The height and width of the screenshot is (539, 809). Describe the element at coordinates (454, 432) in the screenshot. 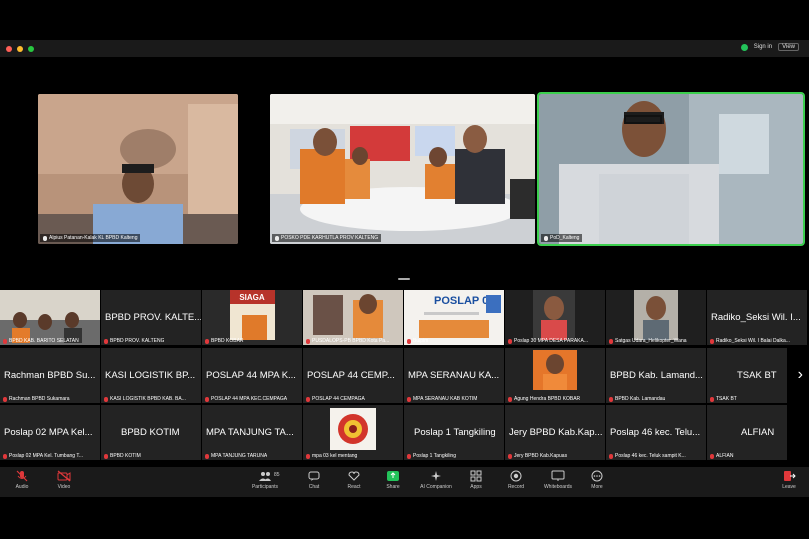

I see `participant-tile: Poslap 1 Tangkiling Poslap 1 Tangkiling` at that location.